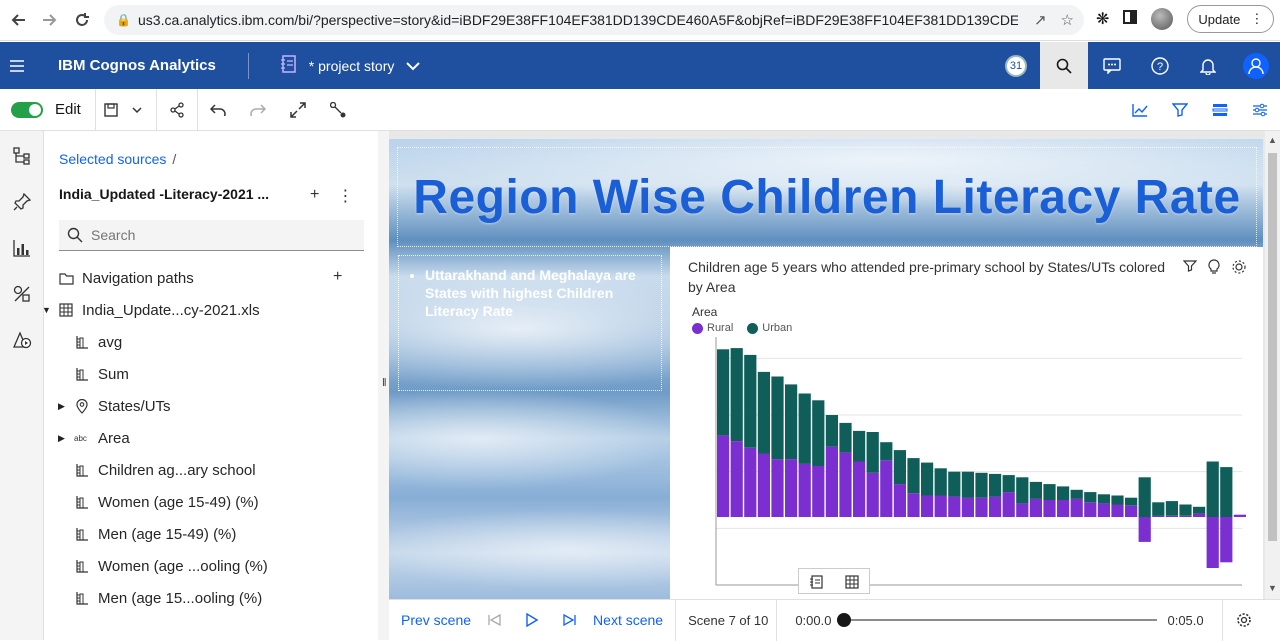 The height and width of the screenshot is (641, 1280). What do you see at coordinates (436, 620) in the screenshot?
I see `prev-scene-link: Prev scene` at bounding box center [436, 620].